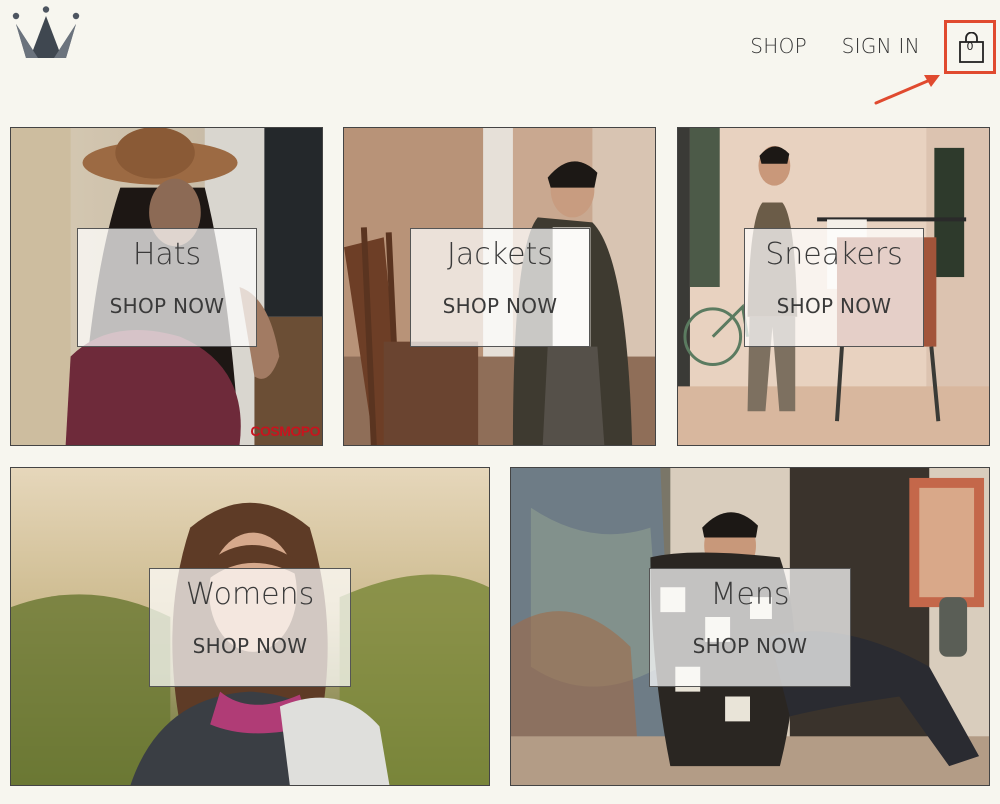 The width and height of the screenshot is (1000, 804). I want to click on category-tile-jackets: Jackets SHOP NOW, so click(499, 286).